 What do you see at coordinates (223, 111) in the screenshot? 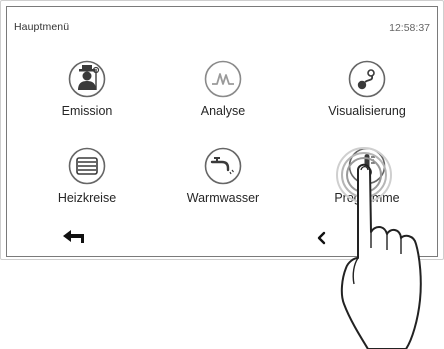
I see `menu-label-analyse: Analyse` at bounding box center [223, 111].